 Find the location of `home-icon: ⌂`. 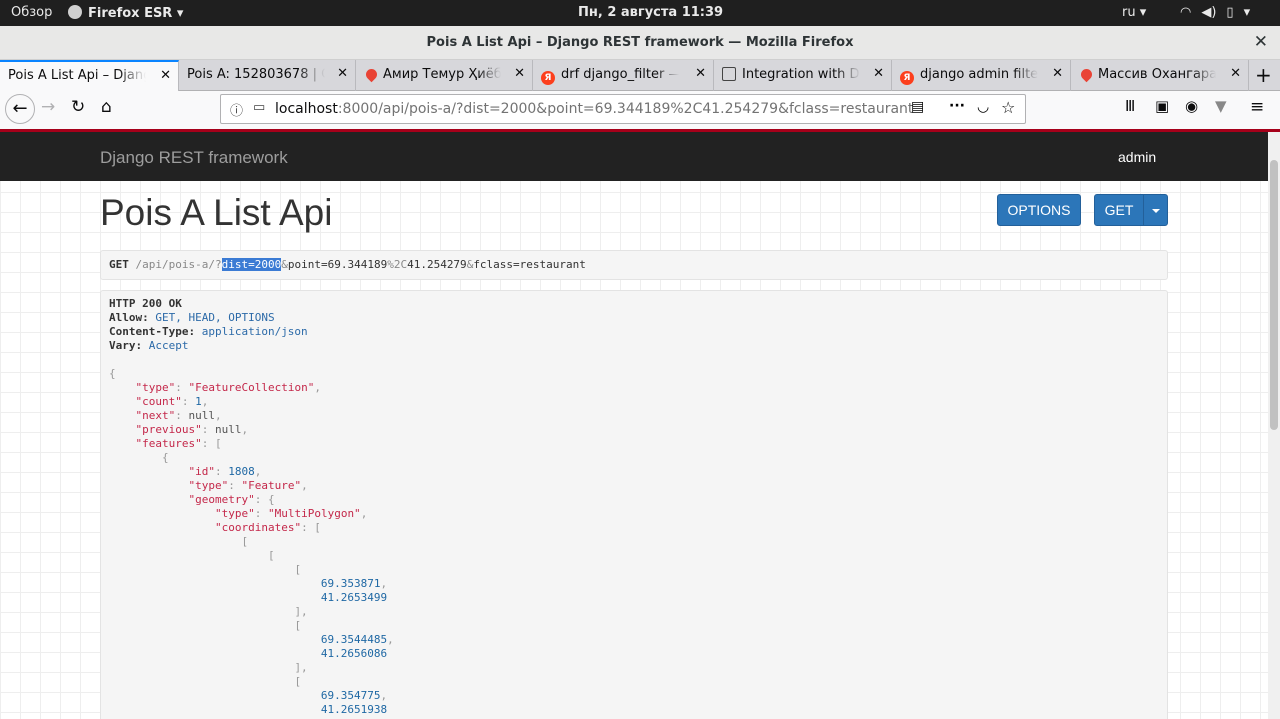

home-icon: ⌂ is located at coordinates (106, 107).